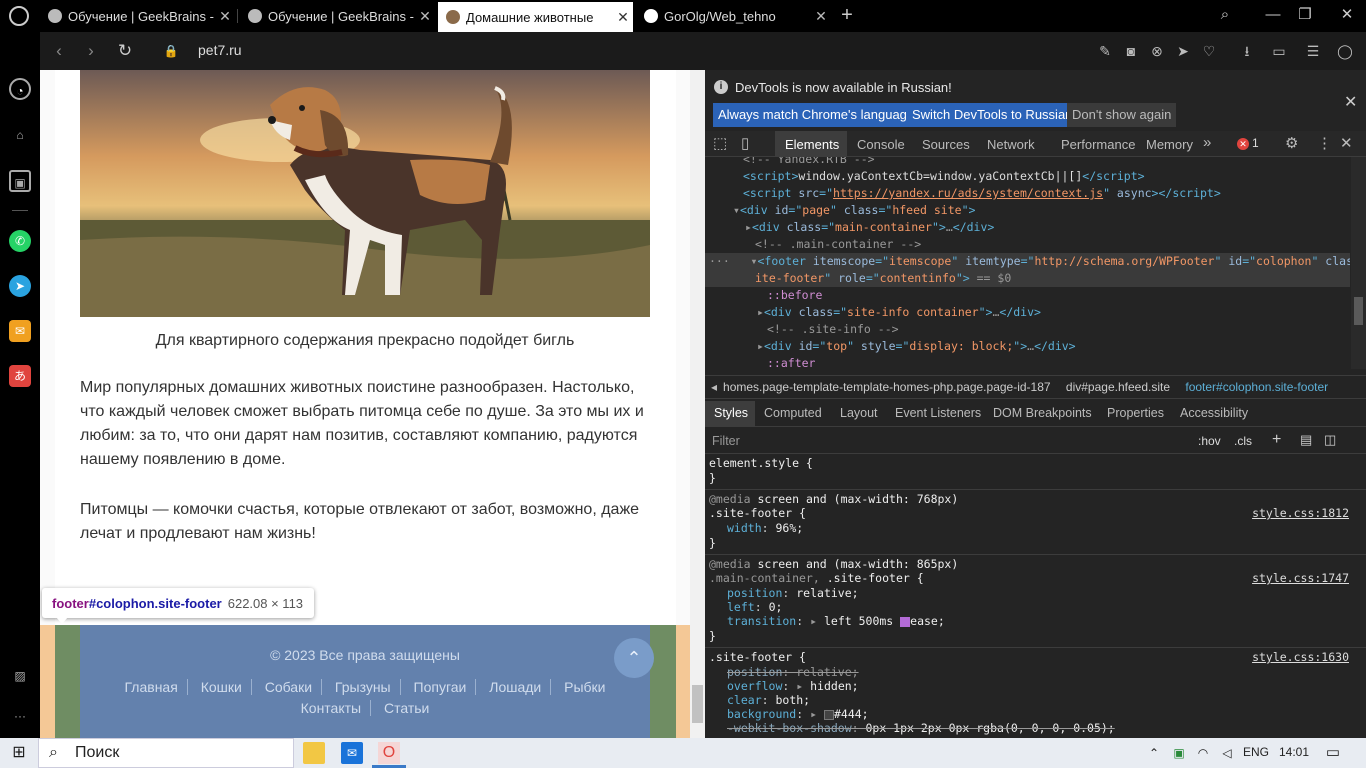 The width and height of the screenshot is (1366, 768). Describe the element at coordinates (784, 672) in the screenshot. I see `rule-declaration-overridden: position: relative;` at that location.